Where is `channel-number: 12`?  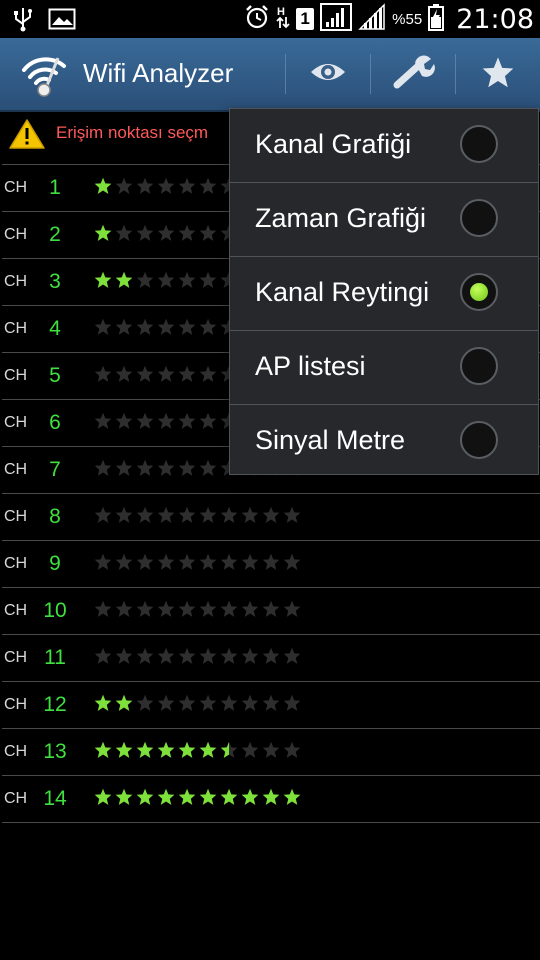
channel-number: 12 is located at coordinates (55, 704).